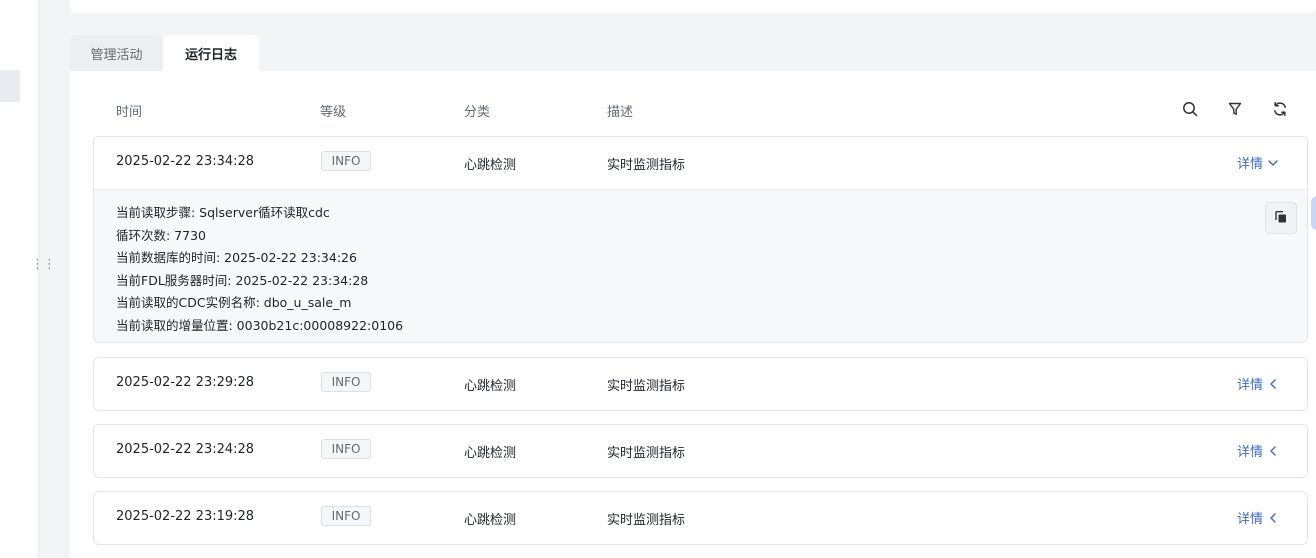 The width and height of the screenshot is (1316, 558). What do you see at coordinates (211, 53) in the screenshot?
I see `tab-run-log: 运行日志` at bounding box center [211, 53].